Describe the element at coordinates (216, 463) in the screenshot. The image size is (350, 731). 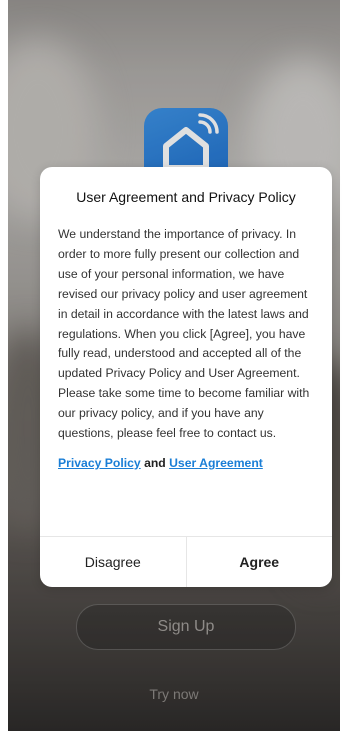
I see `user-agreement-link: User Agreement` at that location.